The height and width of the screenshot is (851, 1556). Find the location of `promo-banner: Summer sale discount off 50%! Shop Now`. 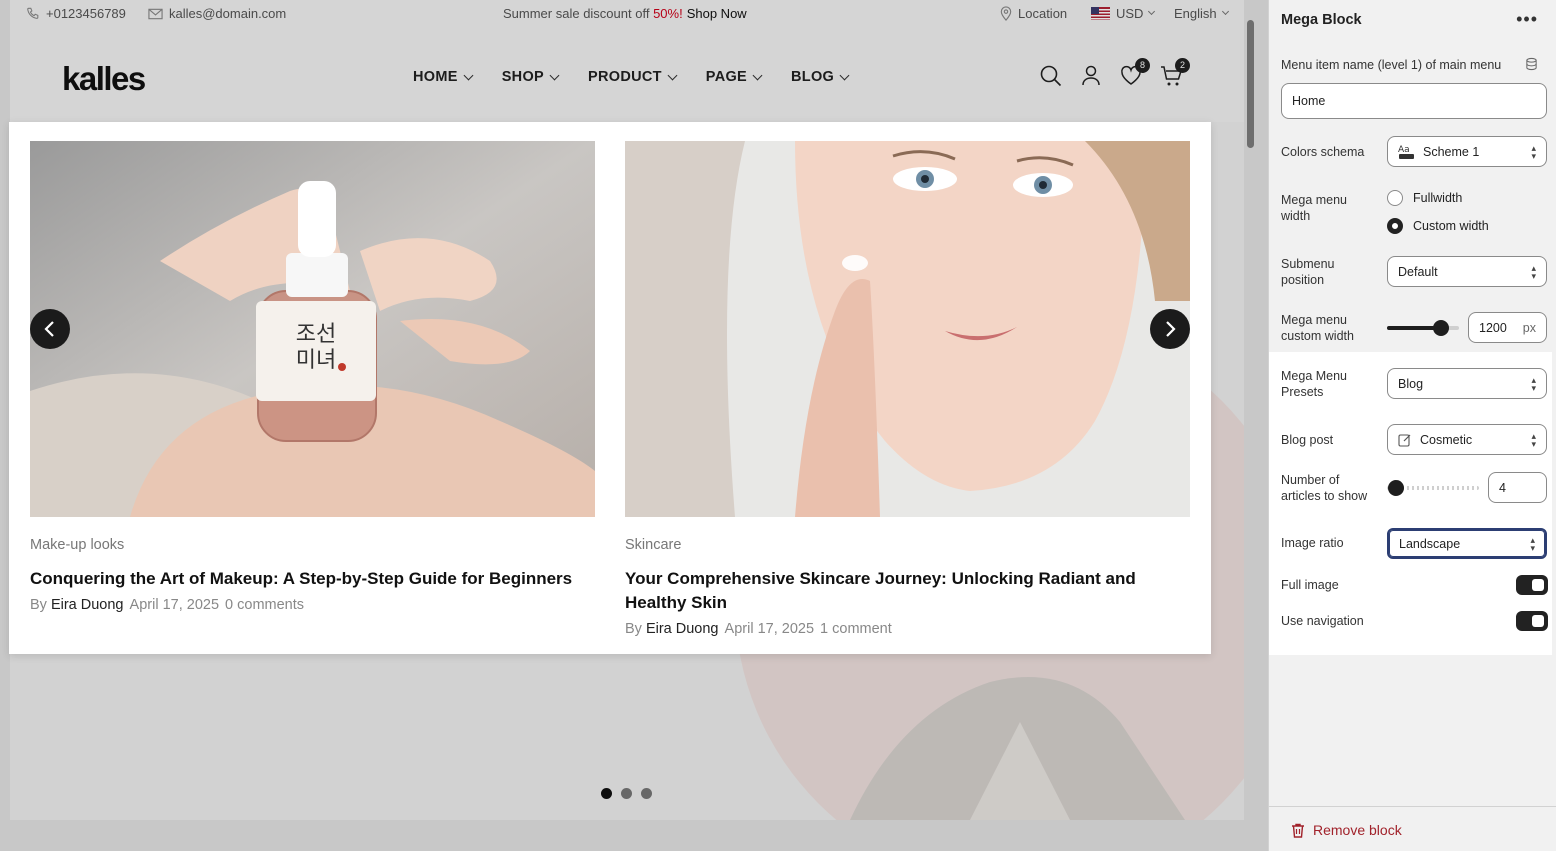

promo-banner: Summer sale discount off 50%! Shop Now is located at coordinates (625, 13).